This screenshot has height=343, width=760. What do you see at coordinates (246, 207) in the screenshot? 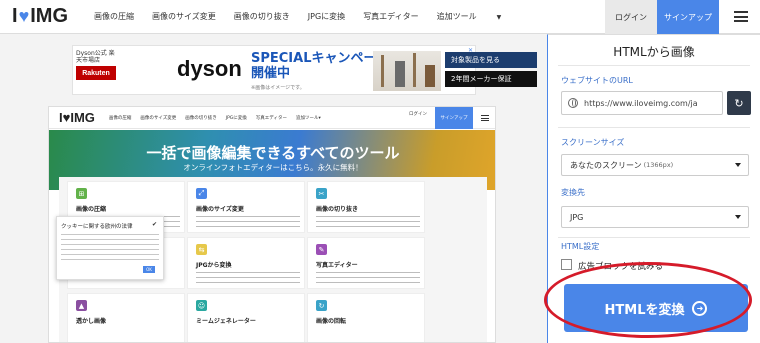
I see `tool-card: ⤢ 画像のサイズ変更` at bounding box center [246, 207].